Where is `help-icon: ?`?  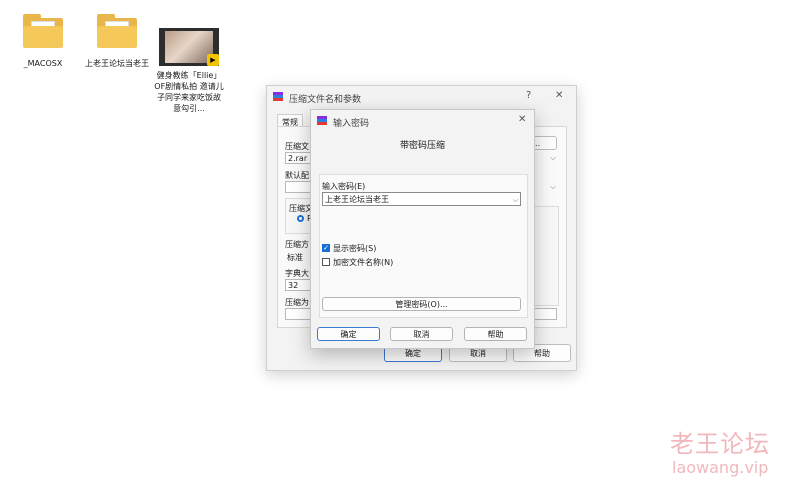
help-icon: ? is located at coordinates (528, 95).